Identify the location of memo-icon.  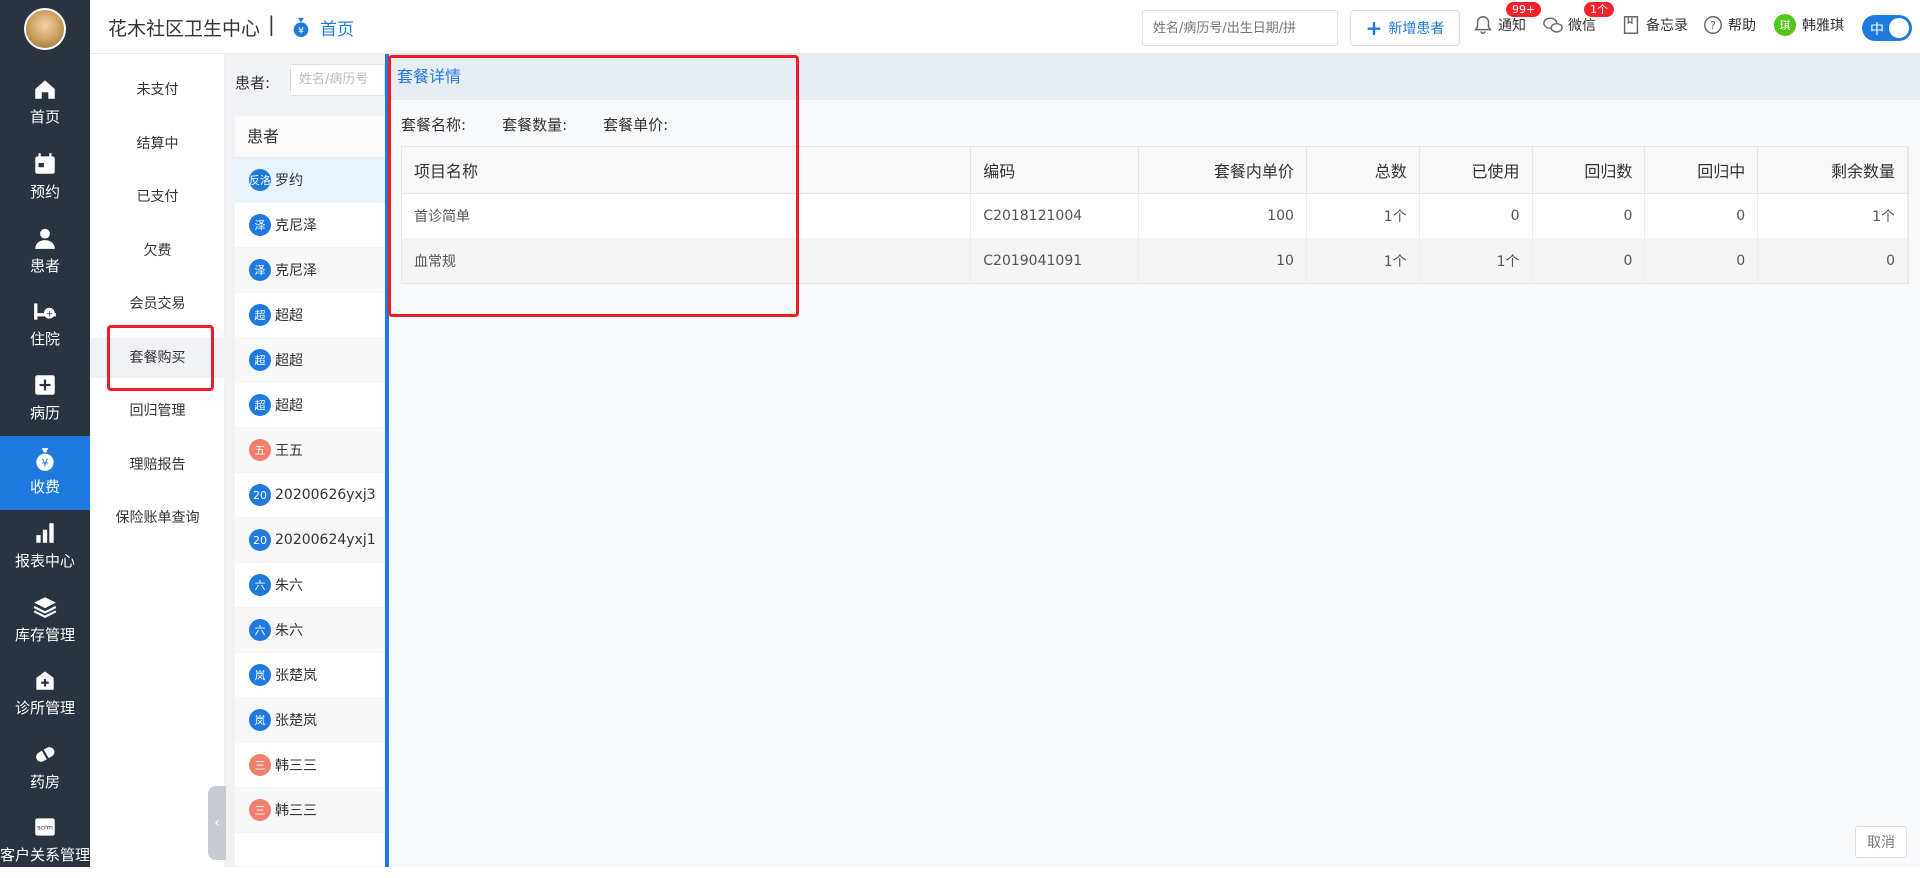
(1631, 25).